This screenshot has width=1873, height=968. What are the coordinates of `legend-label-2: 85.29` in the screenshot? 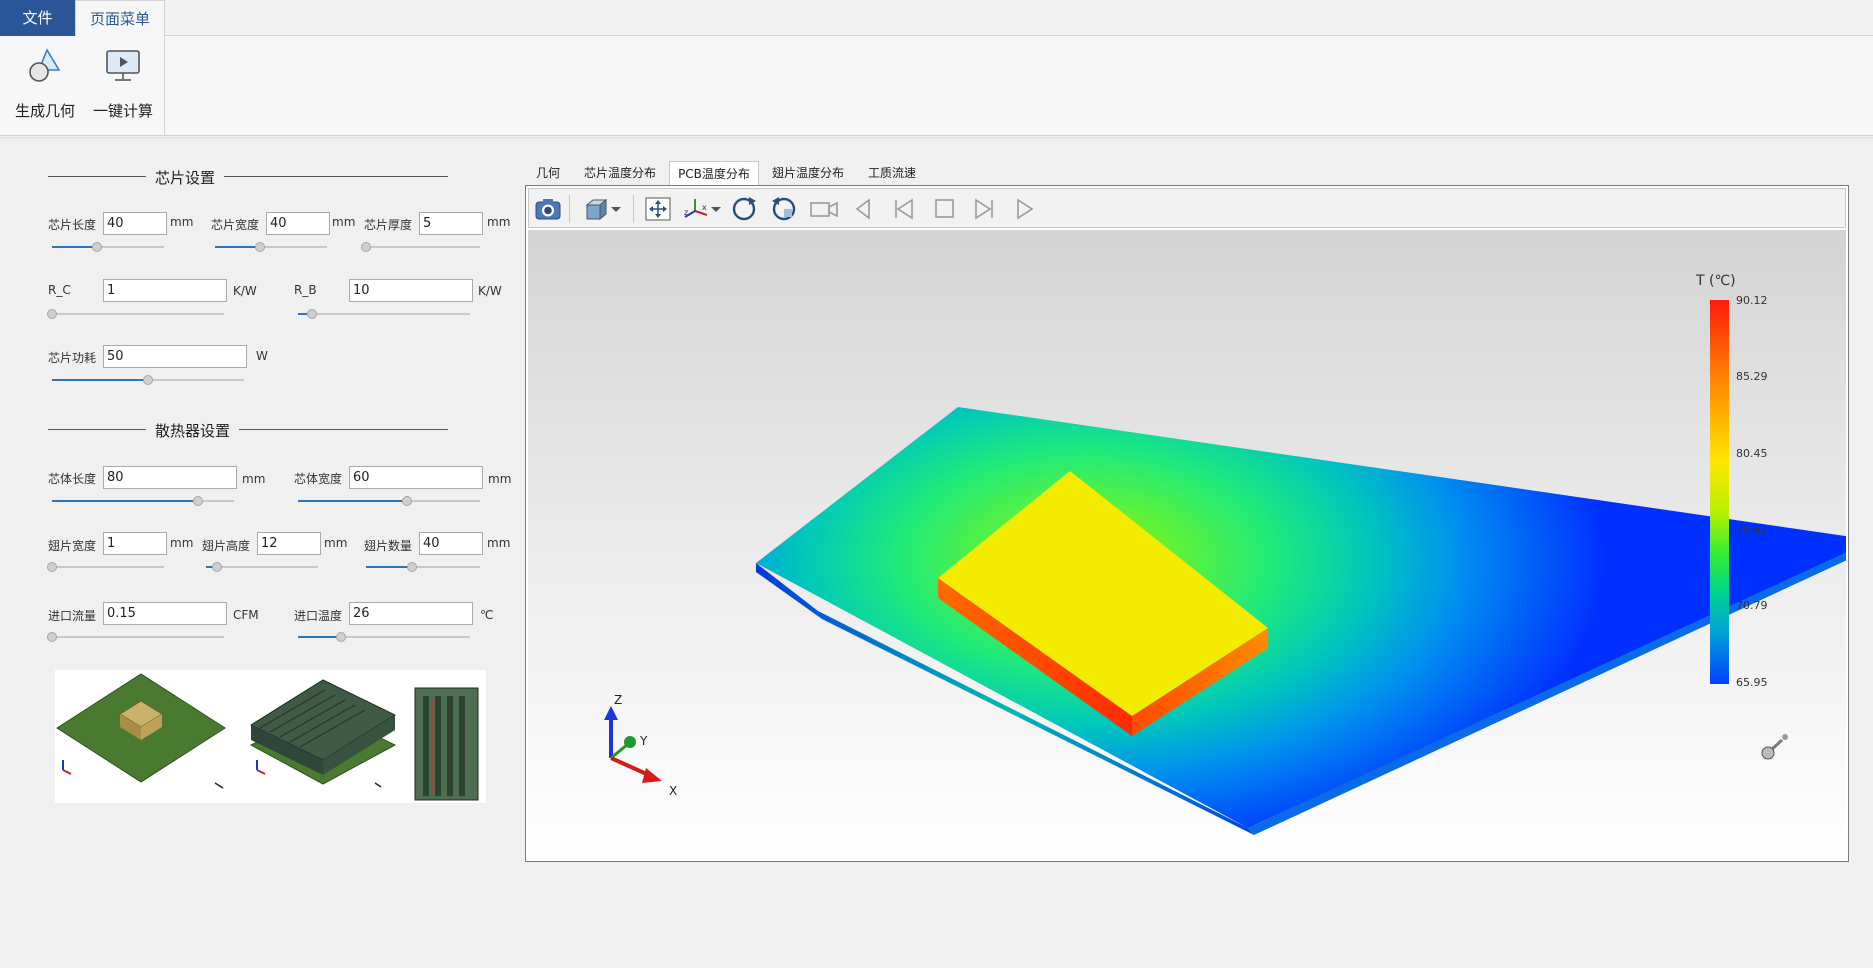 It's located at (1752, 376).